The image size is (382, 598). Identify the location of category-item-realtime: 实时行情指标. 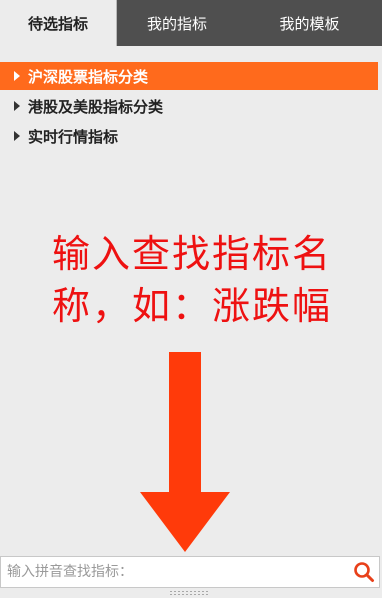
(191, 136).